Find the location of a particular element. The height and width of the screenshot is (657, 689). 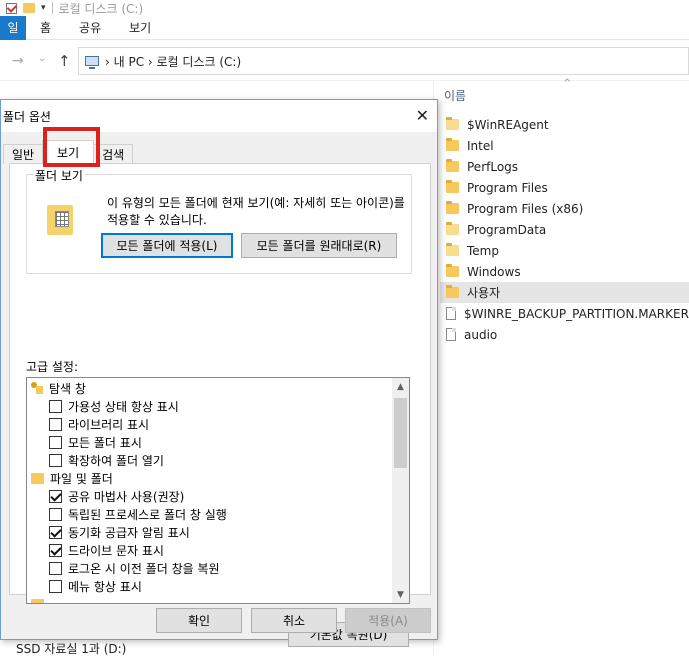

ok-button: 확인 is located at coordinates (199, 620).